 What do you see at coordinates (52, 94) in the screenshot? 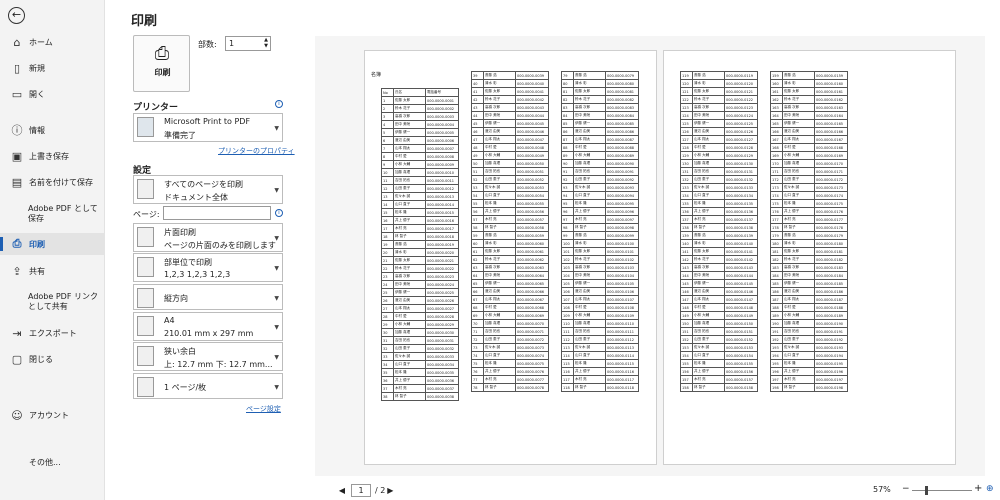
I see `nav-open: ▭ 開く` at bounding box center [52, 94].